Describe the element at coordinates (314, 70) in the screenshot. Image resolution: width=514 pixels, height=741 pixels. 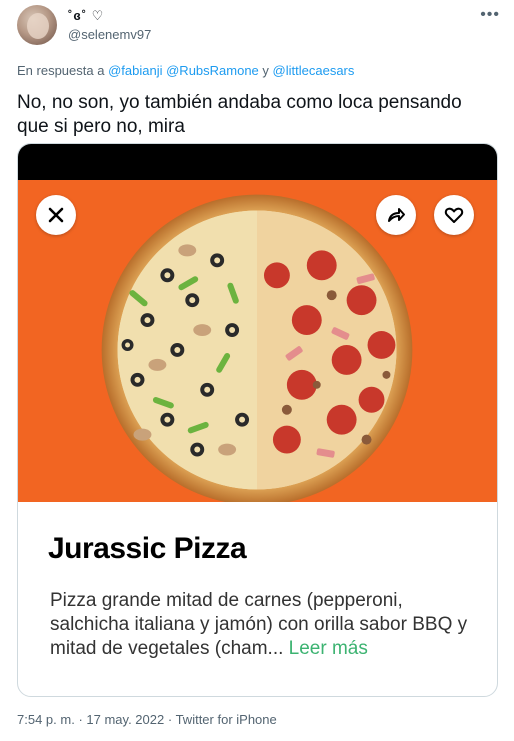
I see `reply-user-link: @littlecaesars` at that location.